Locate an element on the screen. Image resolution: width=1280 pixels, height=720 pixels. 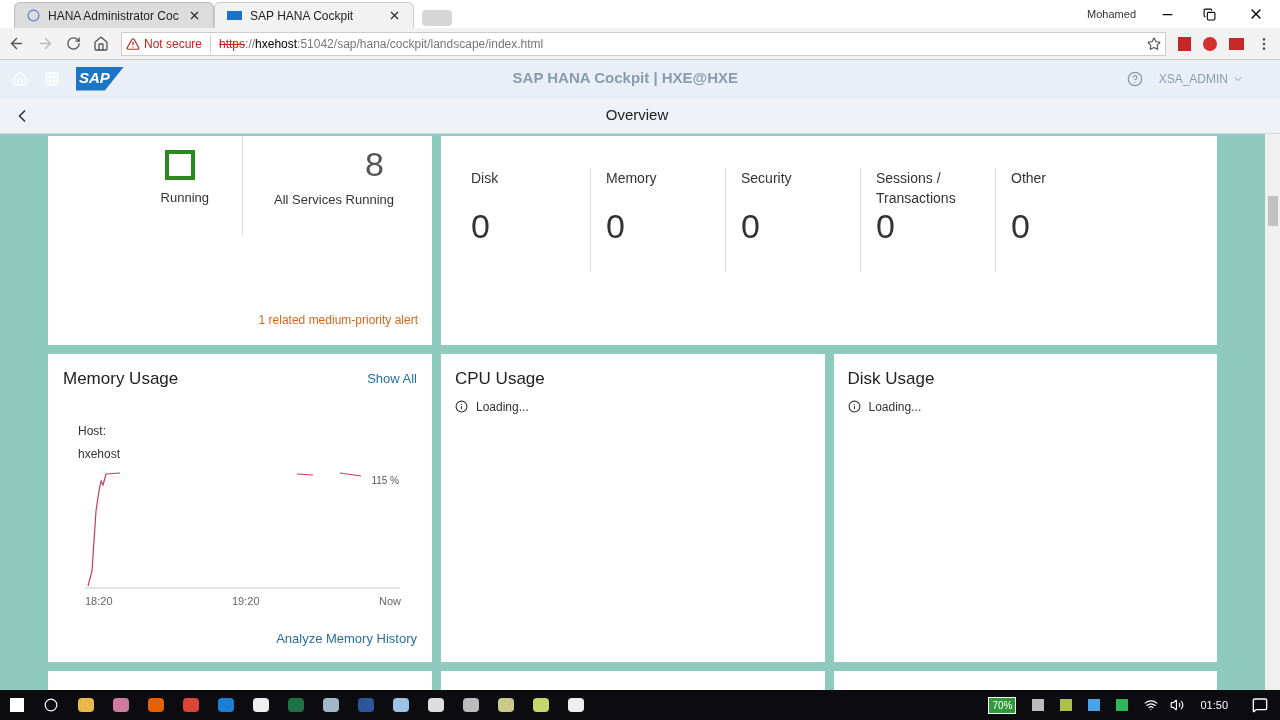
axis-label: 19:20 is located at coordinates (246, 601).